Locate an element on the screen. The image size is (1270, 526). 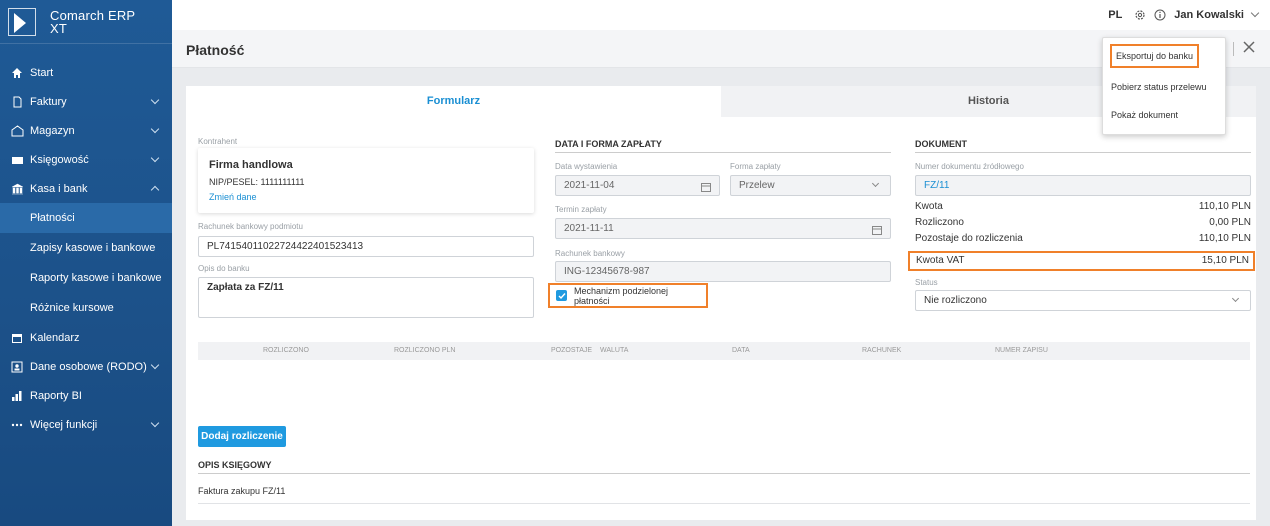
nav-item-ksiegowosc: Księgowość is located at coordinates (86, 159).